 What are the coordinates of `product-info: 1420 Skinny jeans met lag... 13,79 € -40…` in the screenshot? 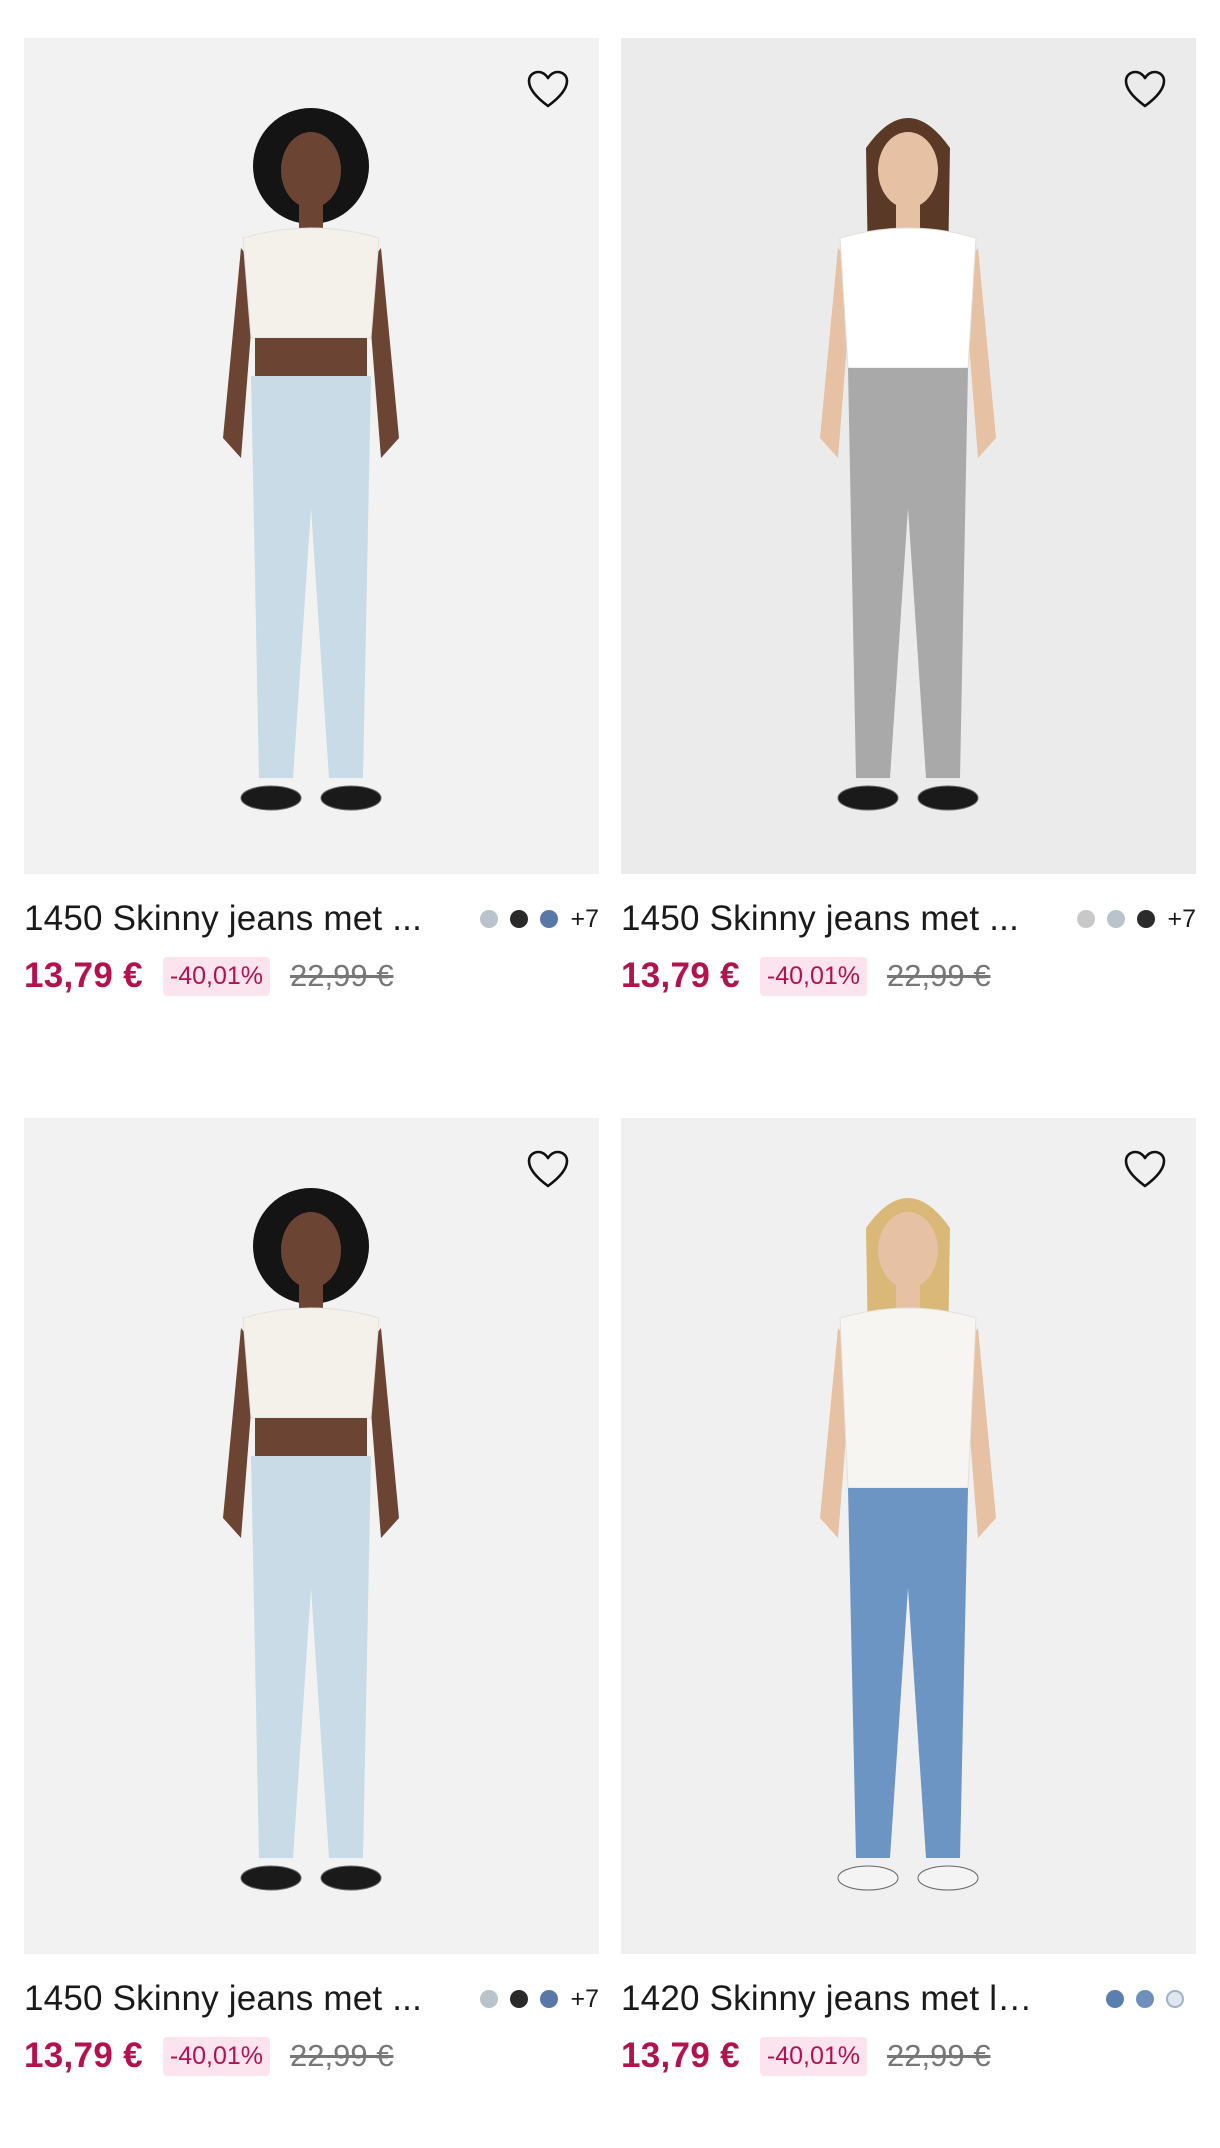 It's located at (908, 2027).